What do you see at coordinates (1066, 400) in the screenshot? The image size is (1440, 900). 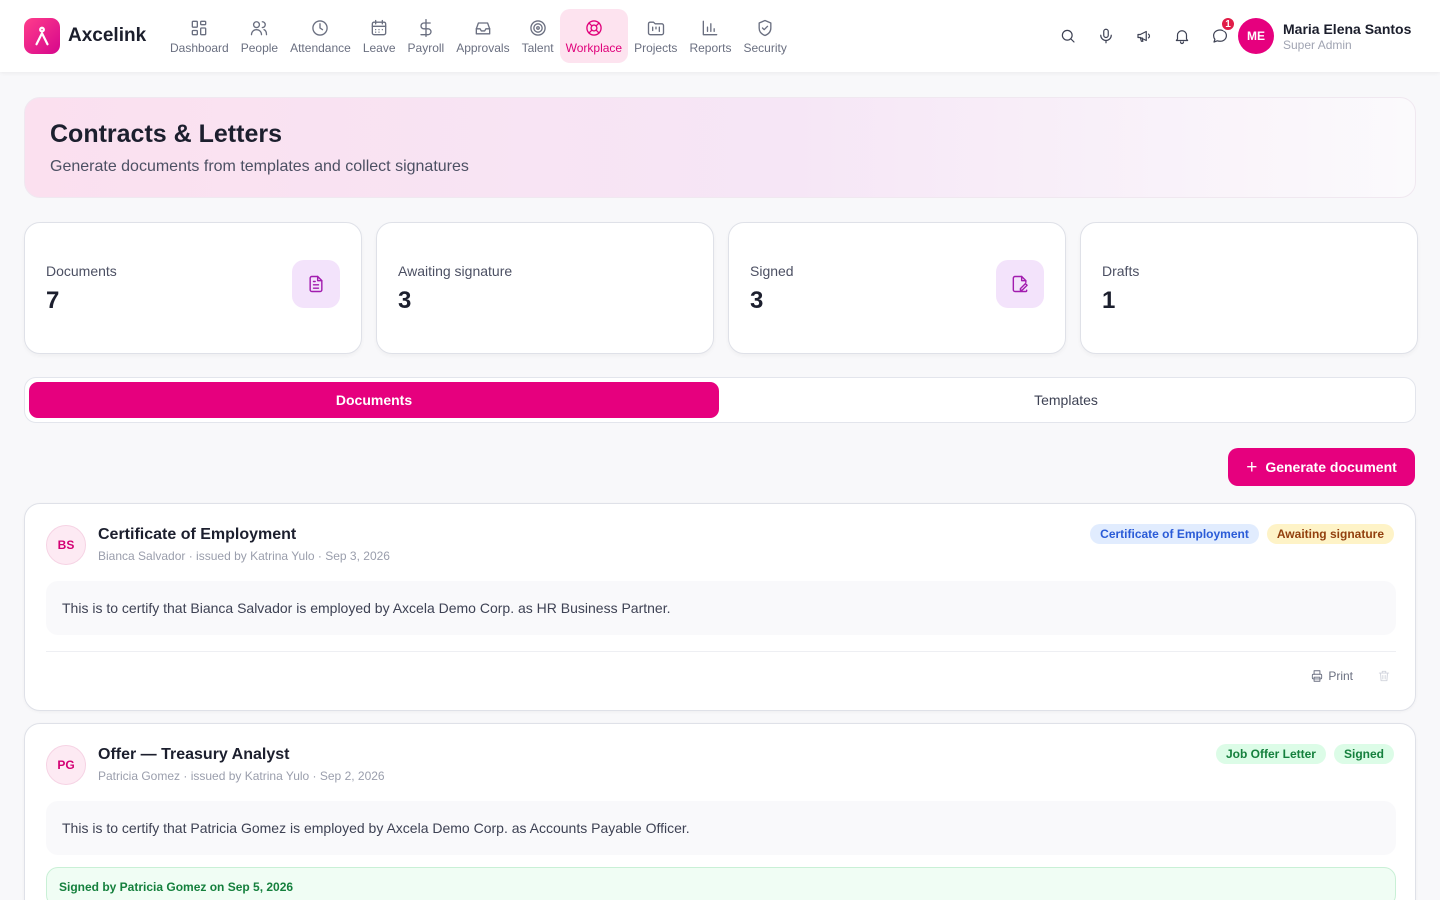 I see `tab-templates: Templates` at bounding box center [1066, 400].